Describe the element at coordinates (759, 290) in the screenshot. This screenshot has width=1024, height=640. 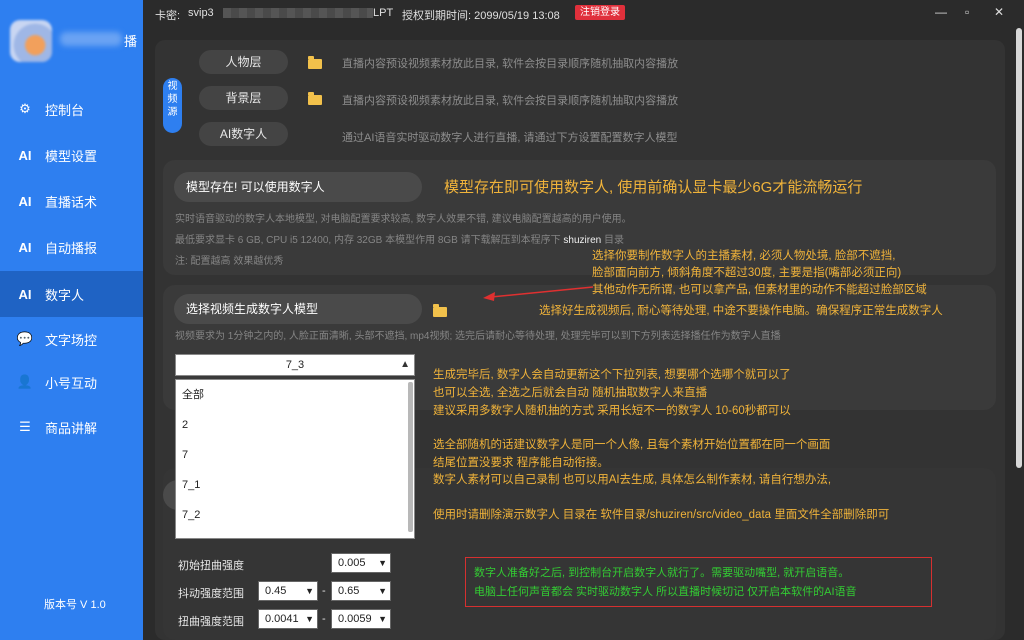
I see `generate-note-3: 其他动作无所谓, 也可以拿产品, 但素材里的动作不能超过脸部区域` at that location.